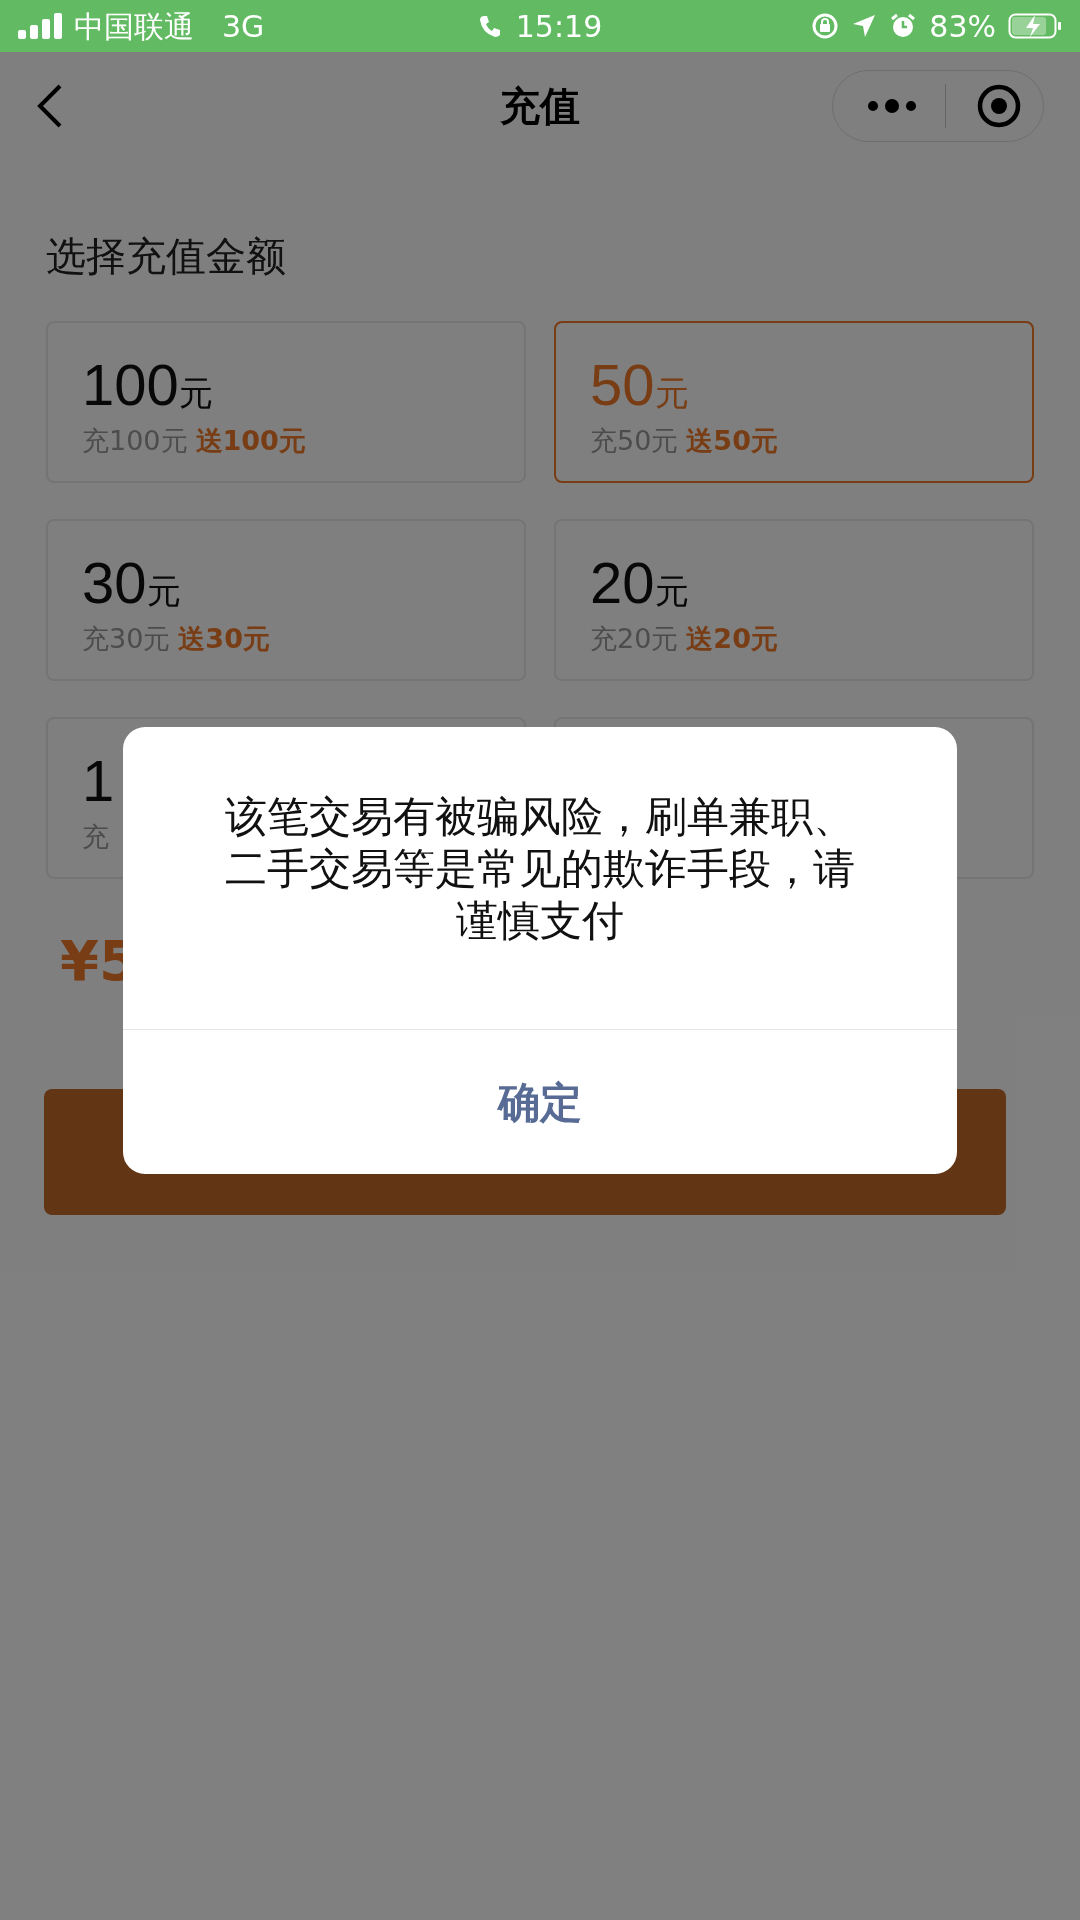 This screenshot has height=1920, width=1080. I want to click on battery-percent: 83%, so click(962, 26).